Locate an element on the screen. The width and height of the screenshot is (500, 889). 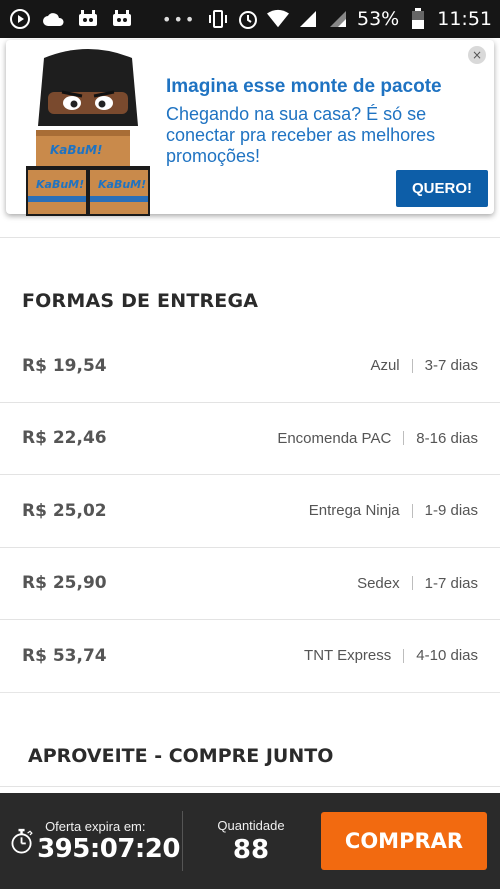
offer-timer: Oferta expira em: 395:07:20 is located at coordinates (90, 841).